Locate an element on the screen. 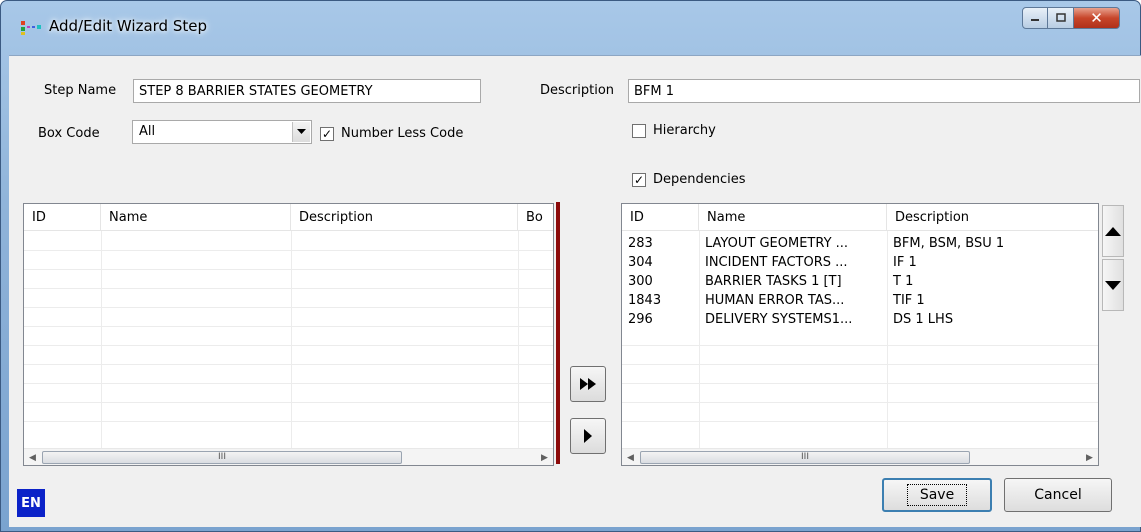  move-all-icon is located at coordinates (588, 384).